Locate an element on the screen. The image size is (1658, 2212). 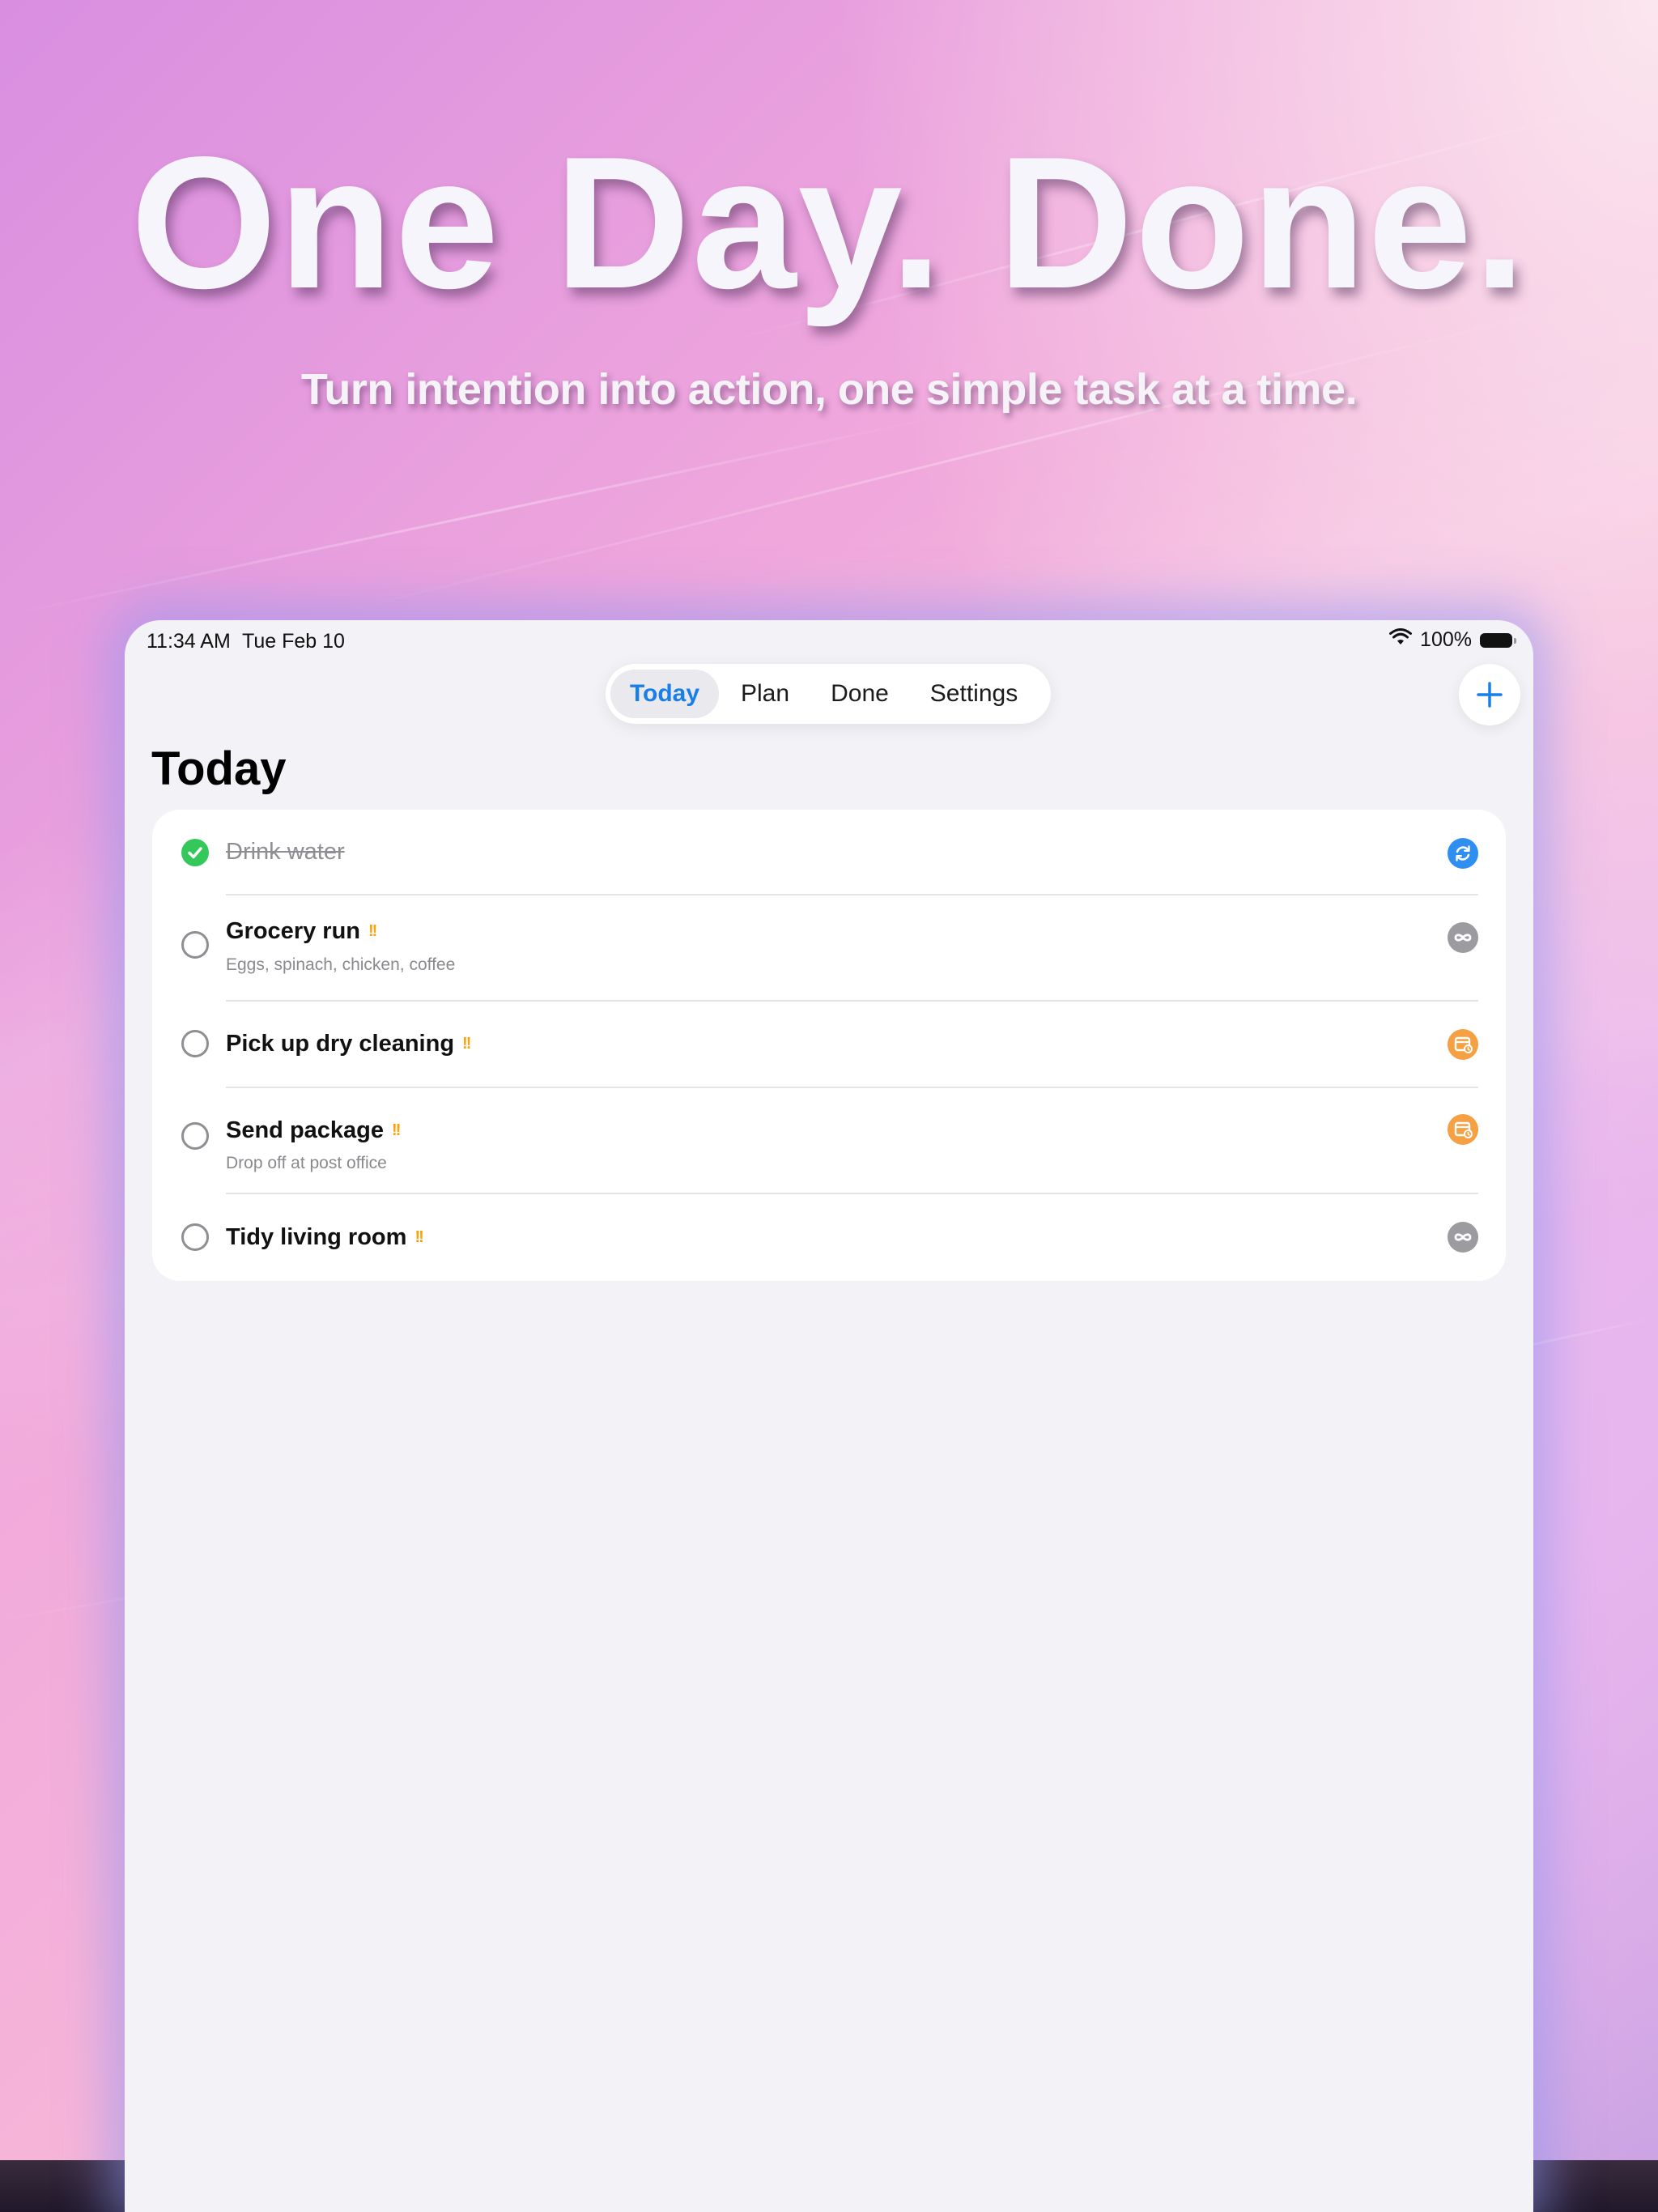
repeat-icon is located at coordinates (1463, 853).